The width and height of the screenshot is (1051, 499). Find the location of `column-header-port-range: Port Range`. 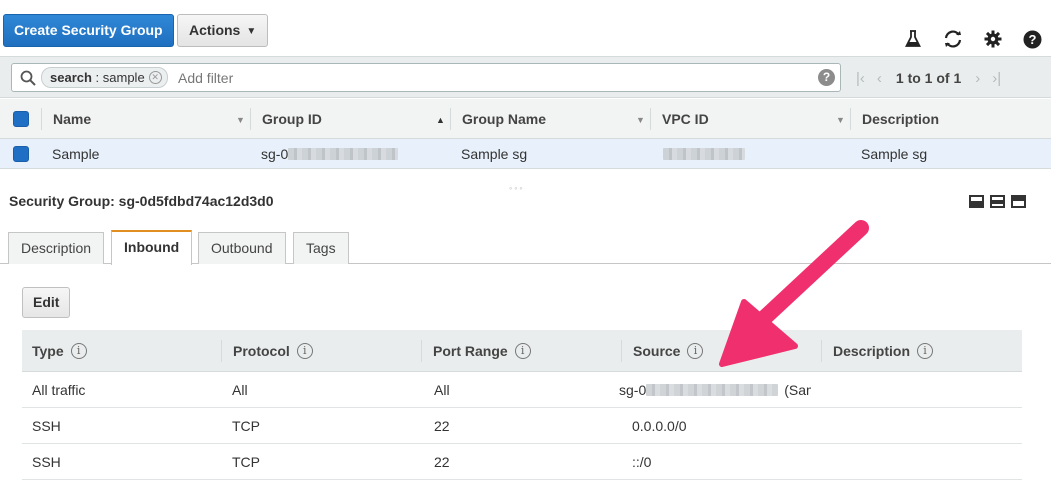

column-header-port-range: Port Range is located at coordinates (470, 350).